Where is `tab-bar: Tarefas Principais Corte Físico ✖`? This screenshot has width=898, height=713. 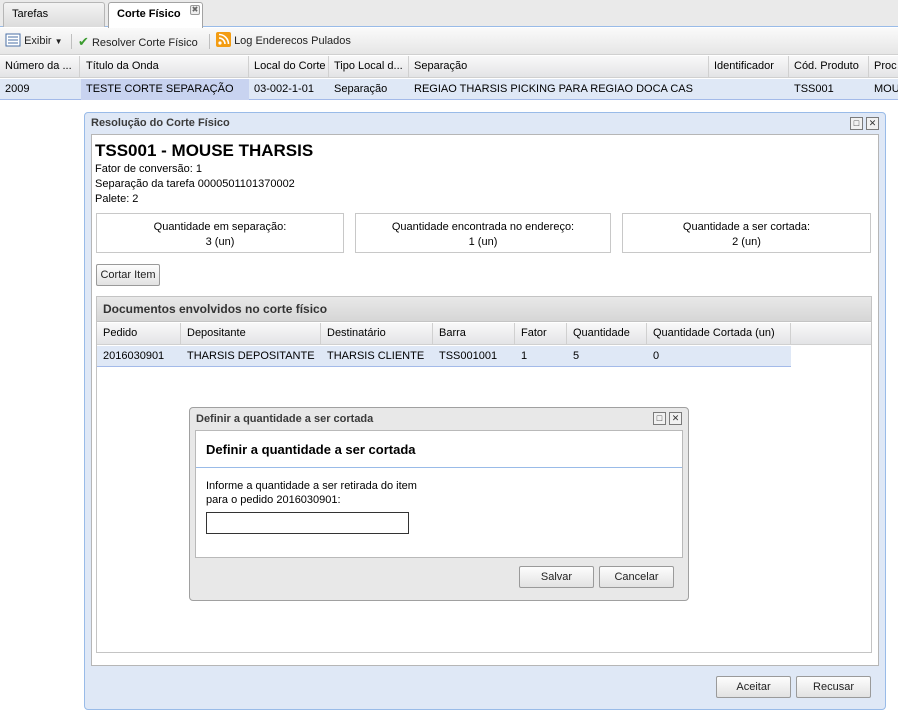 tab-bar: Tarefas Principais Corte Físico ✖ is located at coordinates (449, 21).